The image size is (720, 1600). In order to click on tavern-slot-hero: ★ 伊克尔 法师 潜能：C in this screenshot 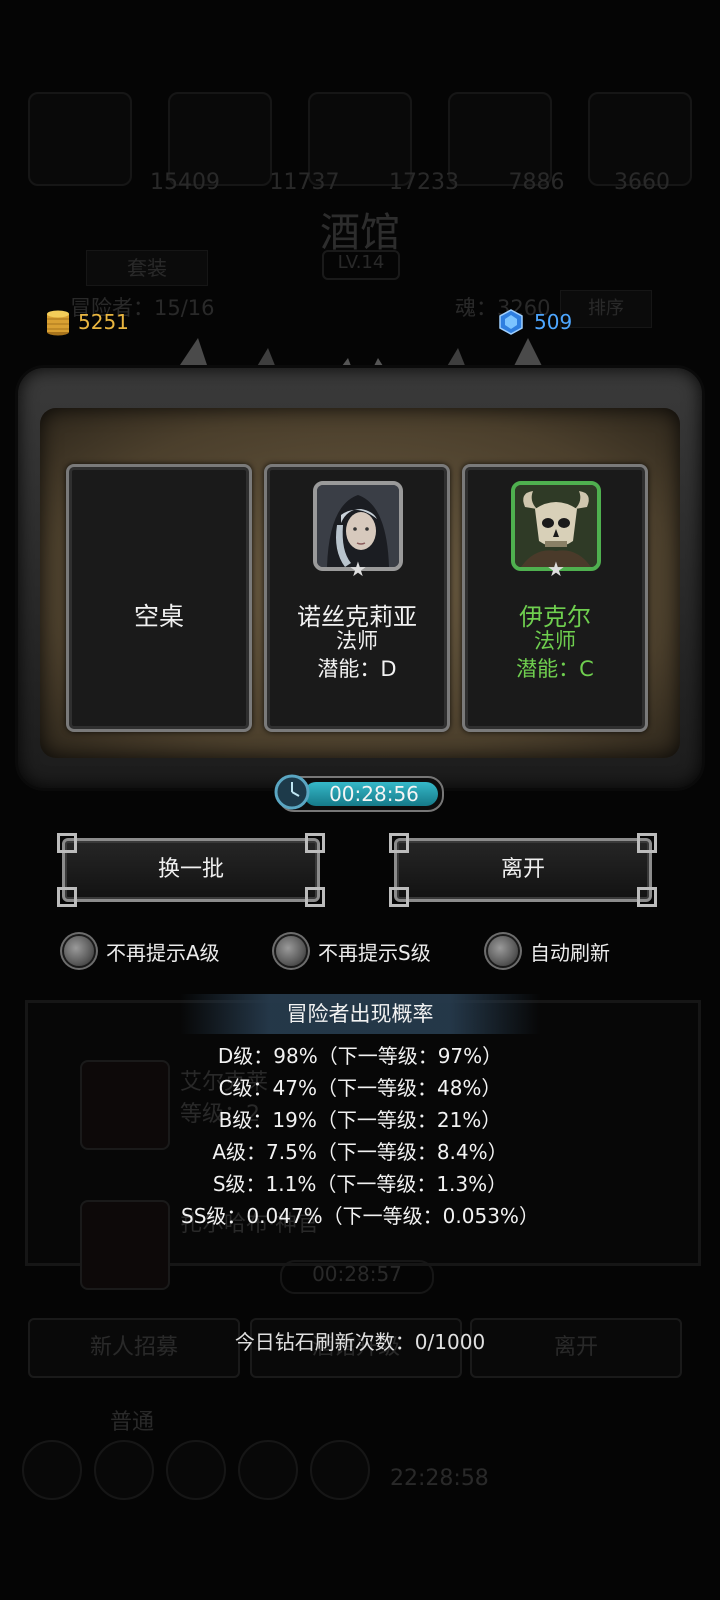, I will do `click(555, 598)`.